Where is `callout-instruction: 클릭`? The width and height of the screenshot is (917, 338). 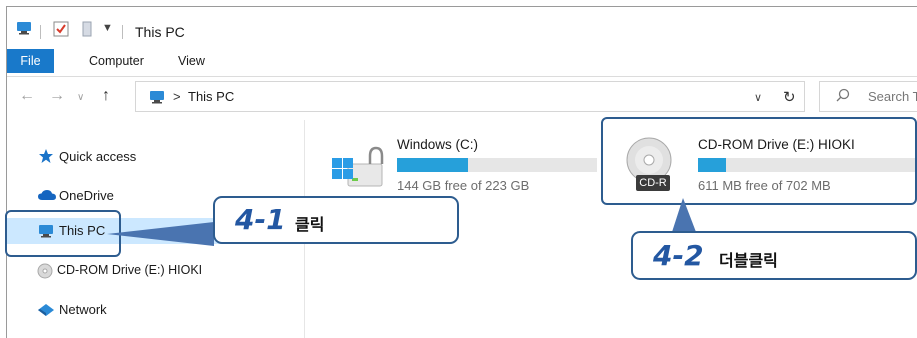
callout-instruction: 클릭 is located at coordinates (310, 224).